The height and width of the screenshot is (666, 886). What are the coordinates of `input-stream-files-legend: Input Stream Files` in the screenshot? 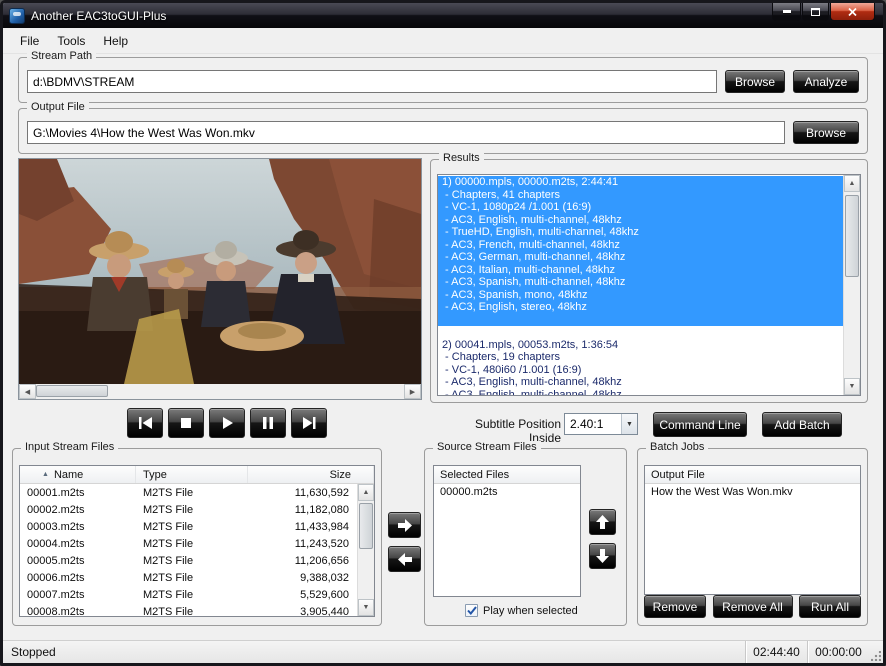 It's located at (70, 447).